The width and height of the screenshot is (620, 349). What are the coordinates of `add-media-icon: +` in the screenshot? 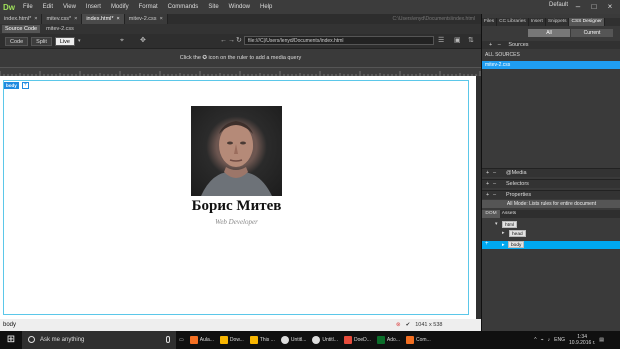 It's located at (487, 173).